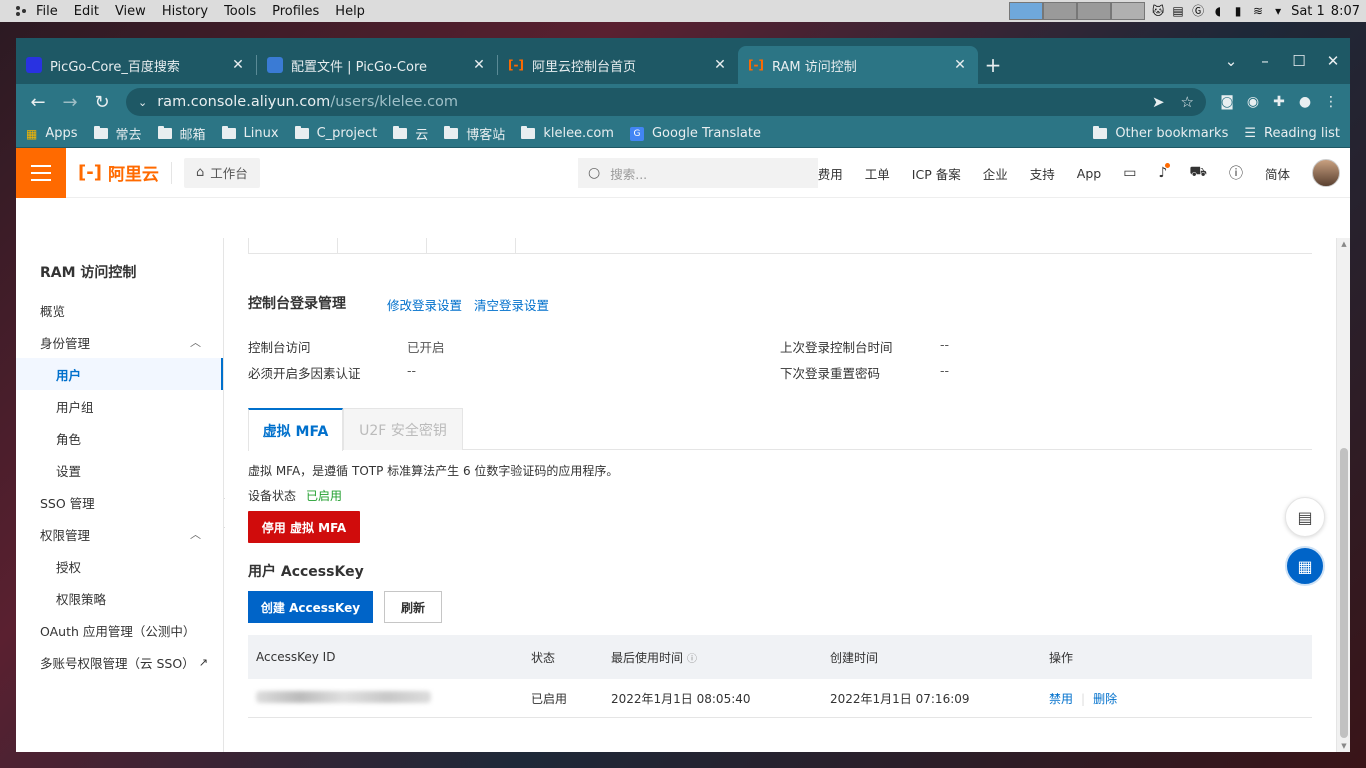 The image size is (1366, 768). I want to click on hamburger-menu-button, so click(41, 172).